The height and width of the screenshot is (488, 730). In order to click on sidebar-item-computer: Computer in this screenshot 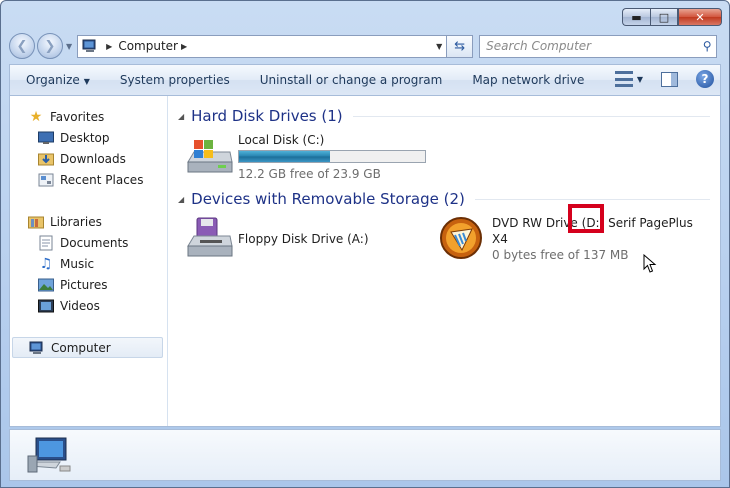, I will do `click(87, 347)`.